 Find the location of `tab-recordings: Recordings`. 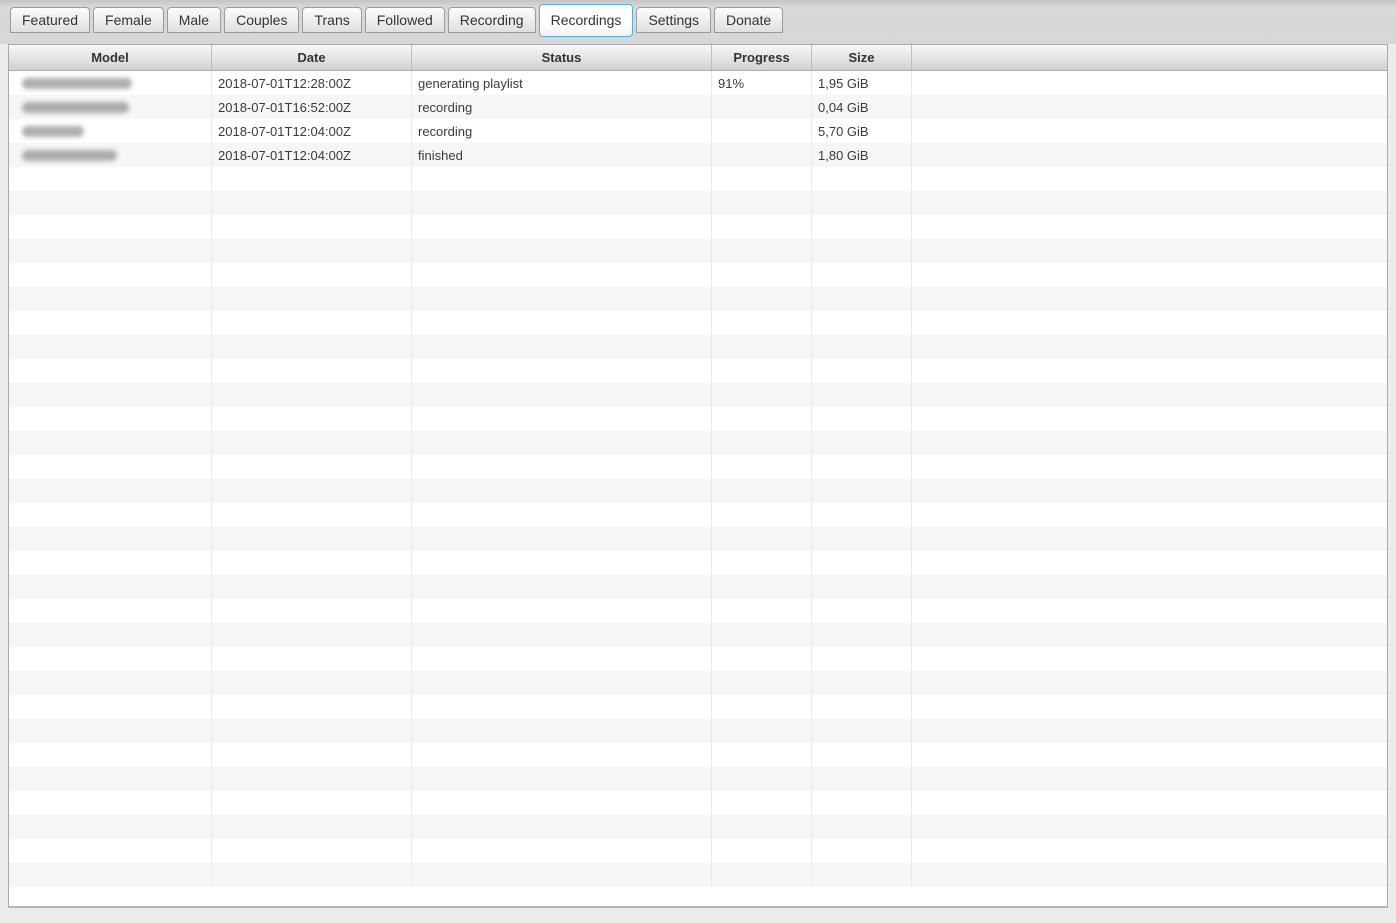

tab-recordings: Recordings is located at coordinates (586, 20).